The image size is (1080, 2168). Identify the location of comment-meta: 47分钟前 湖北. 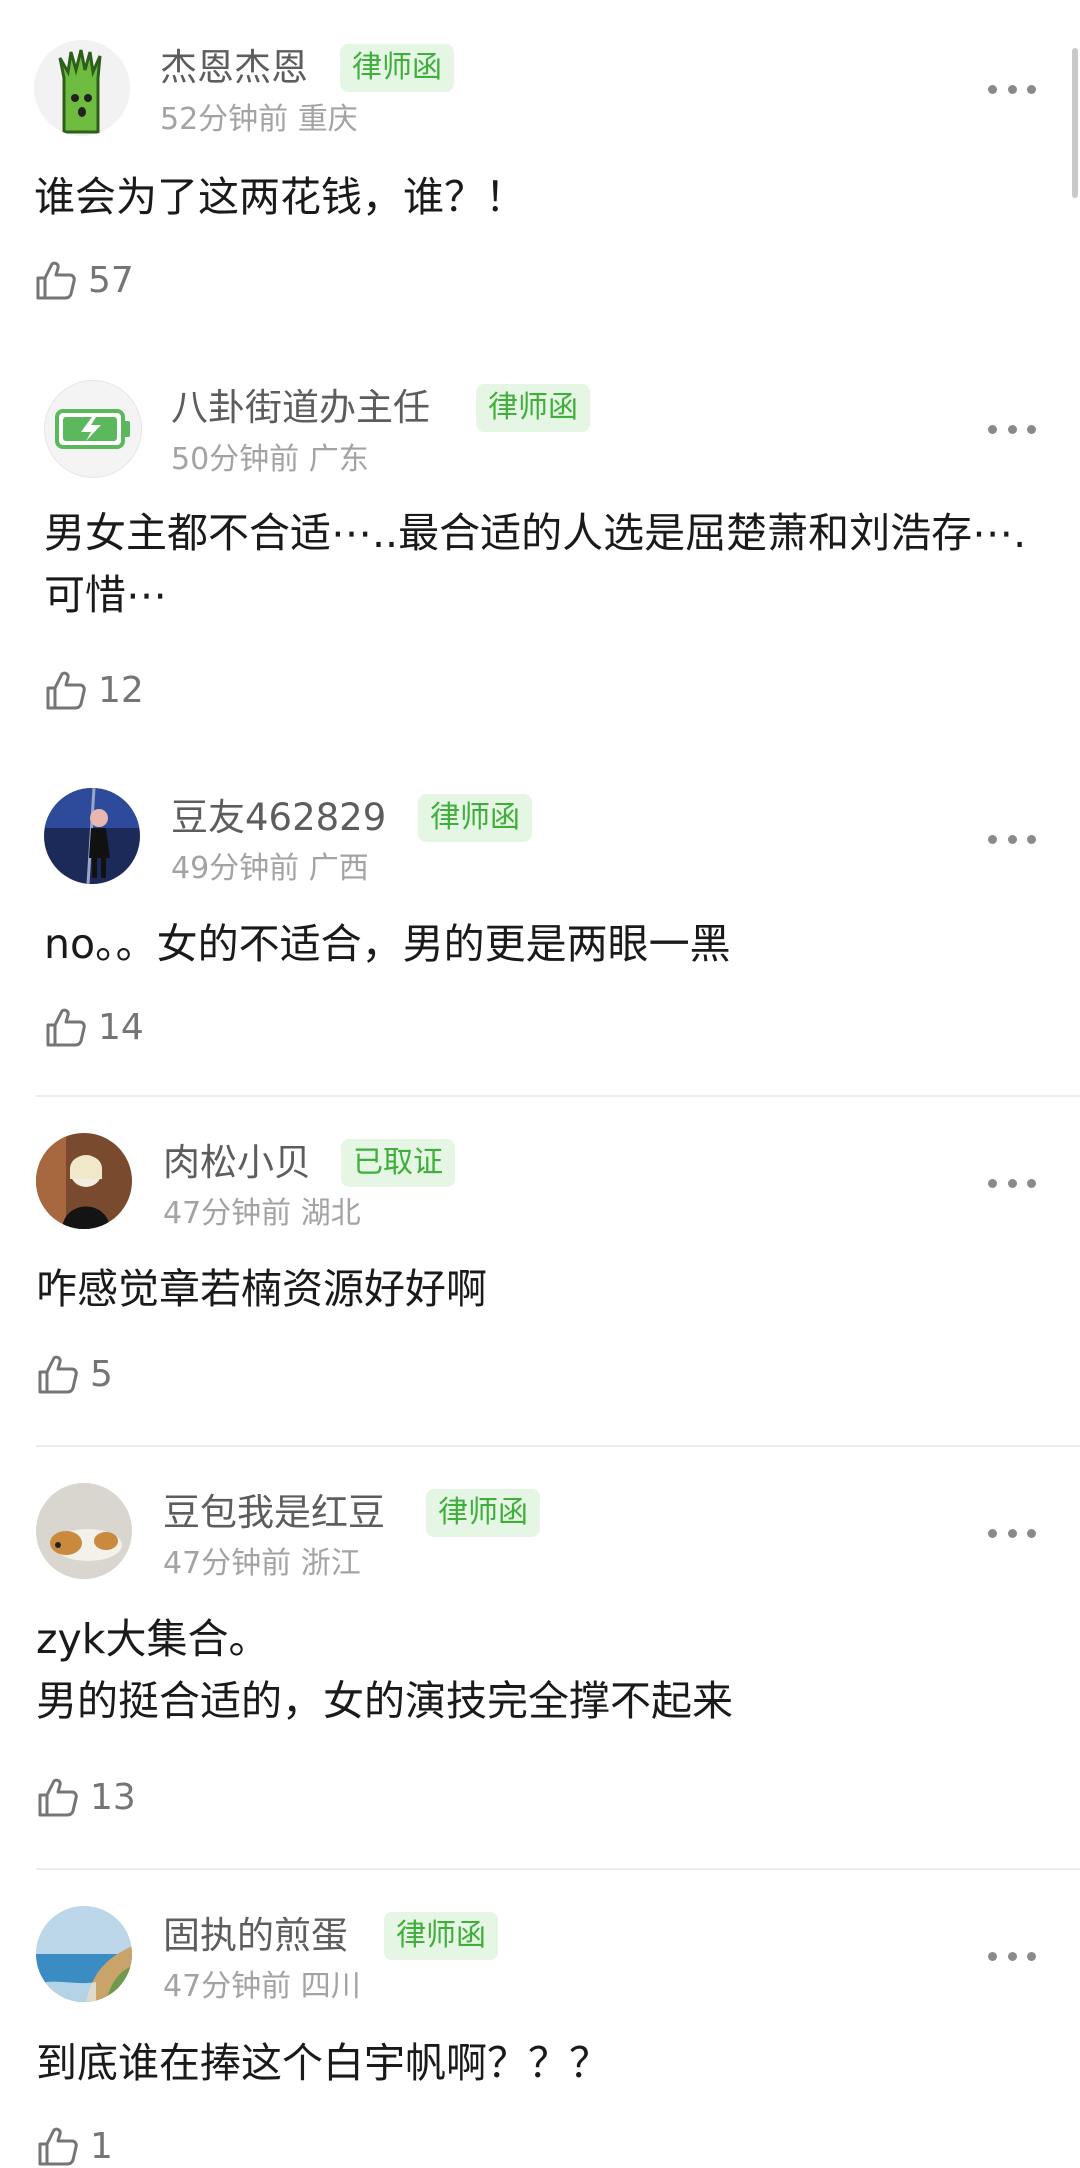
(262, 1214).